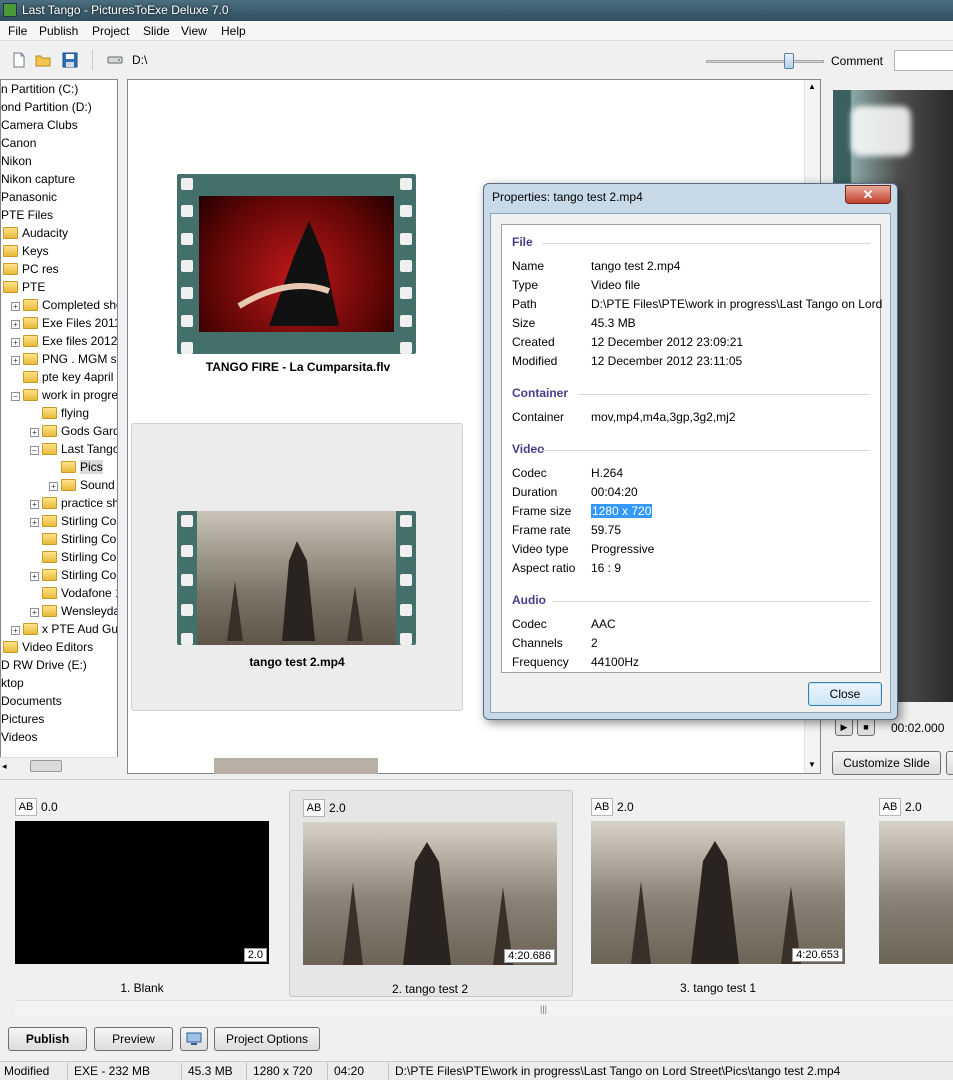  Describe the element at coordinates (62, 377) in the screenshot. I see `tree-item: pte key 4april` at that location.